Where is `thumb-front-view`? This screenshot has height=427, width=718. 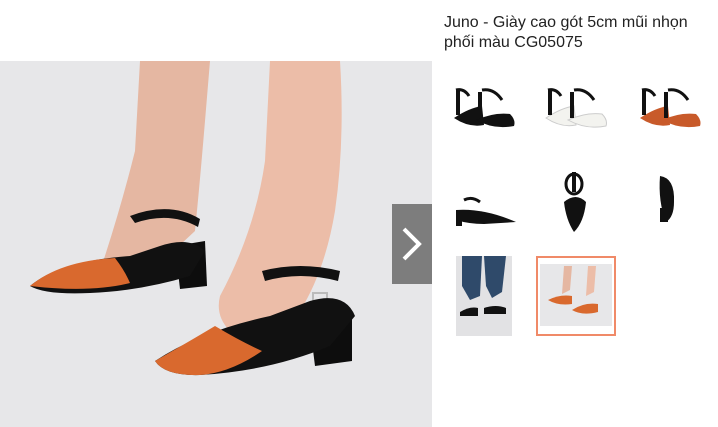
thumb-front-view is located at coordinates (576, 202).